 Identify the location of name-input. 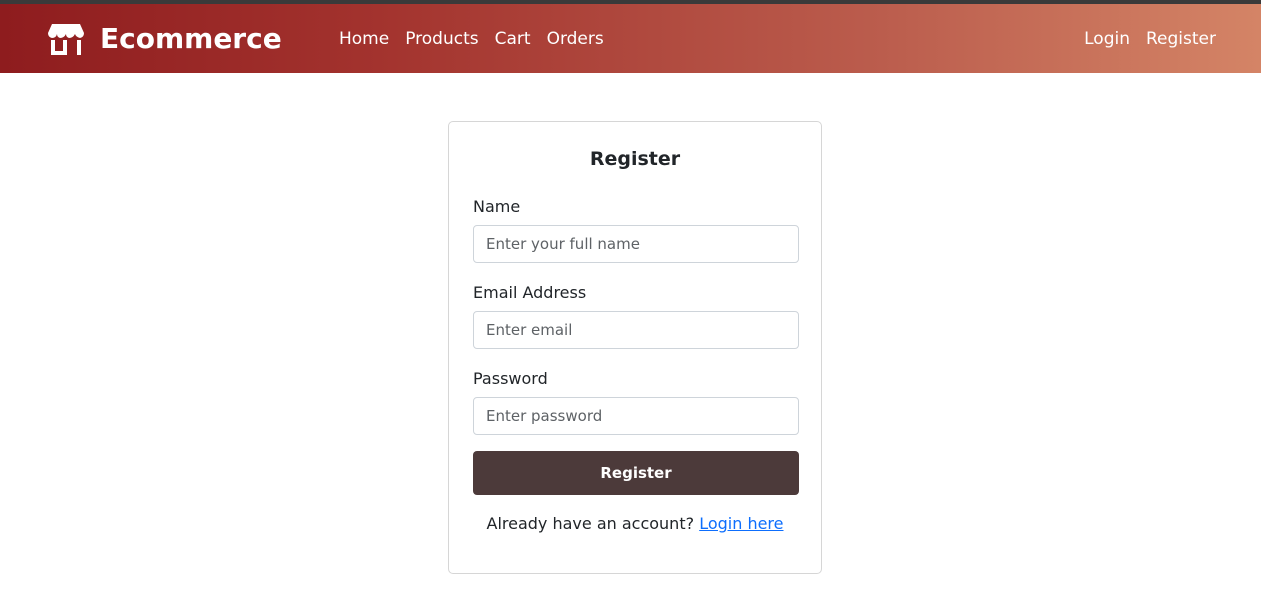
(636, 244).